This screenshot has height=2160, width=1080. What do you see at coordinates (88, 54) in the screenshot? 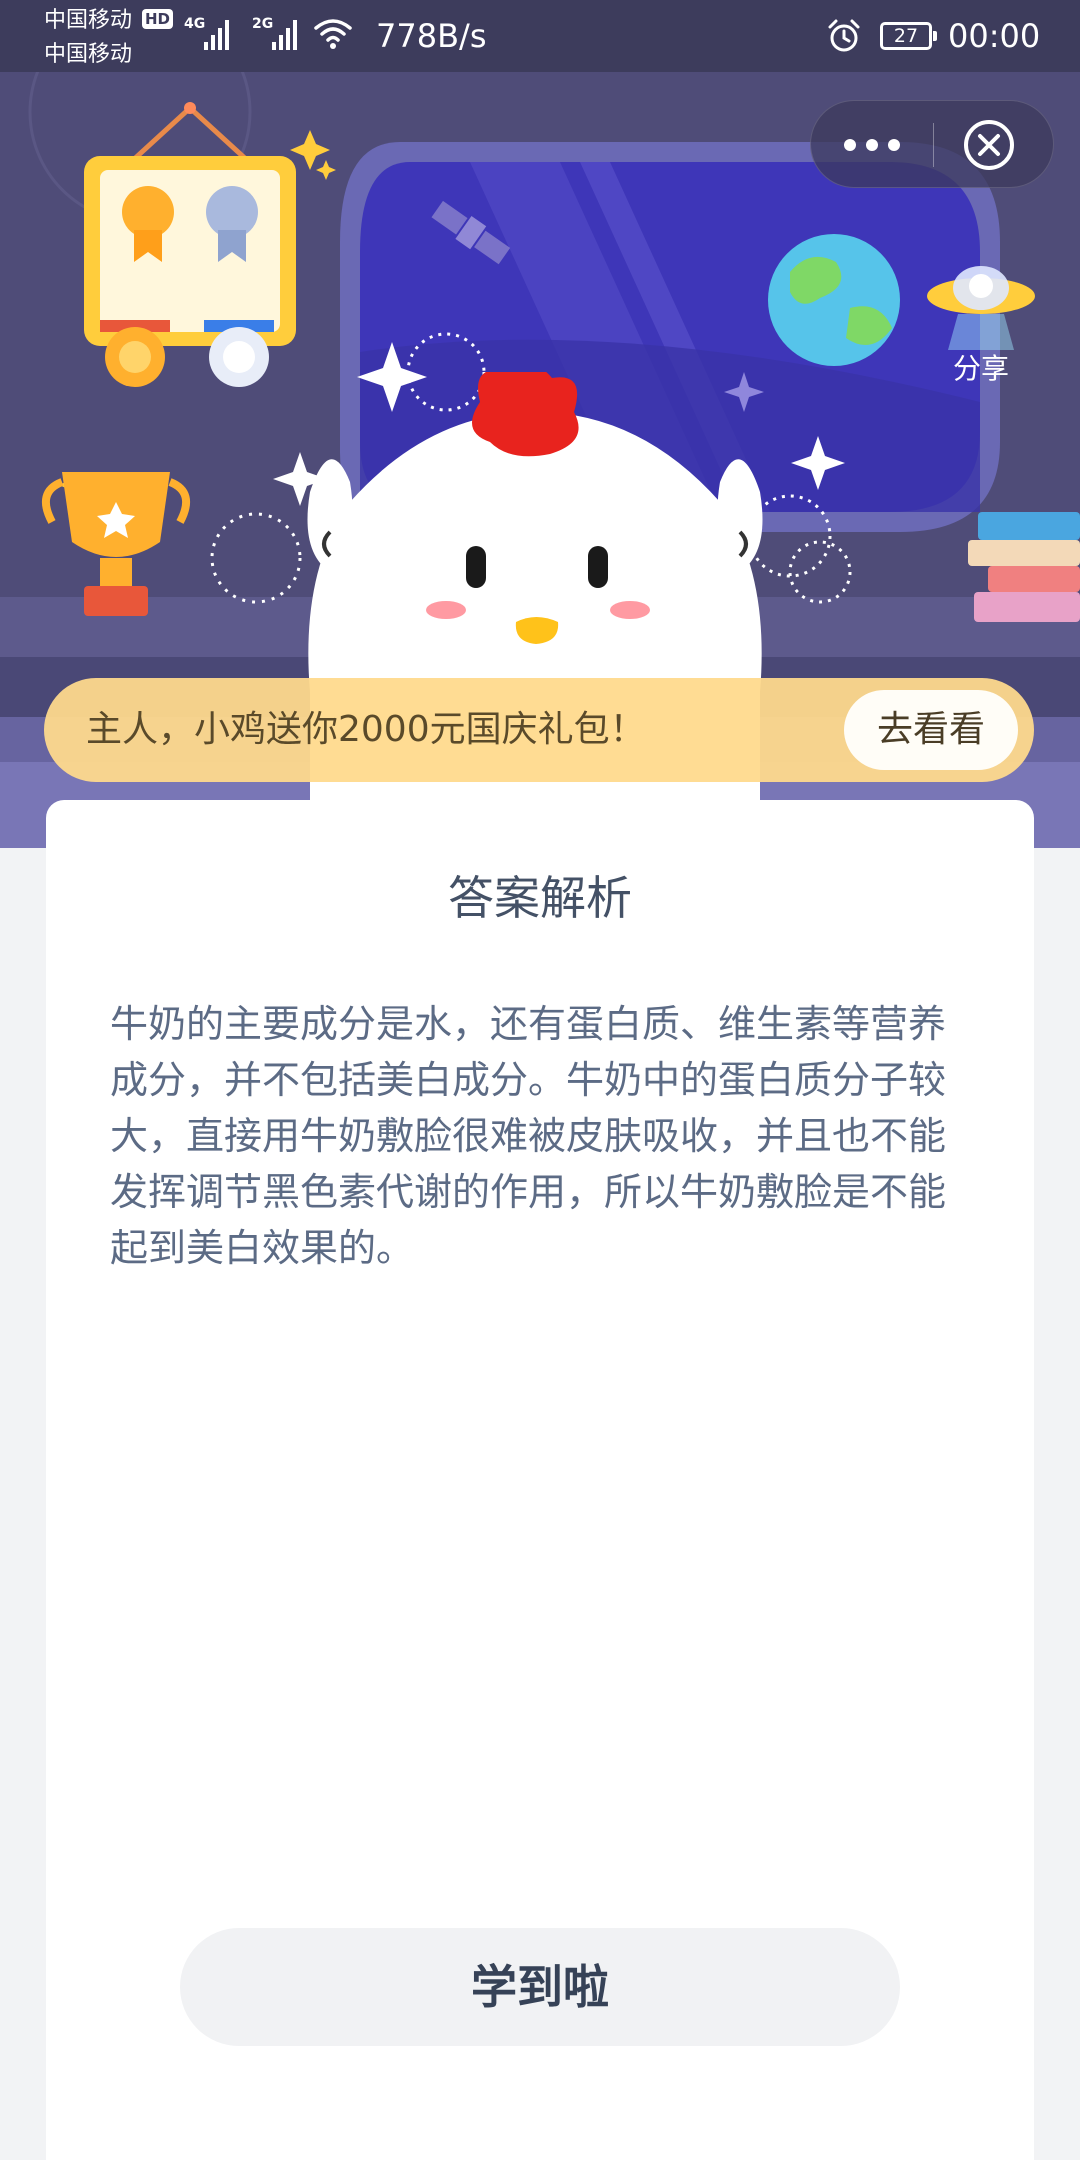
I see `carrier-secondary: 中国移动` at bounding box center [88, 54].